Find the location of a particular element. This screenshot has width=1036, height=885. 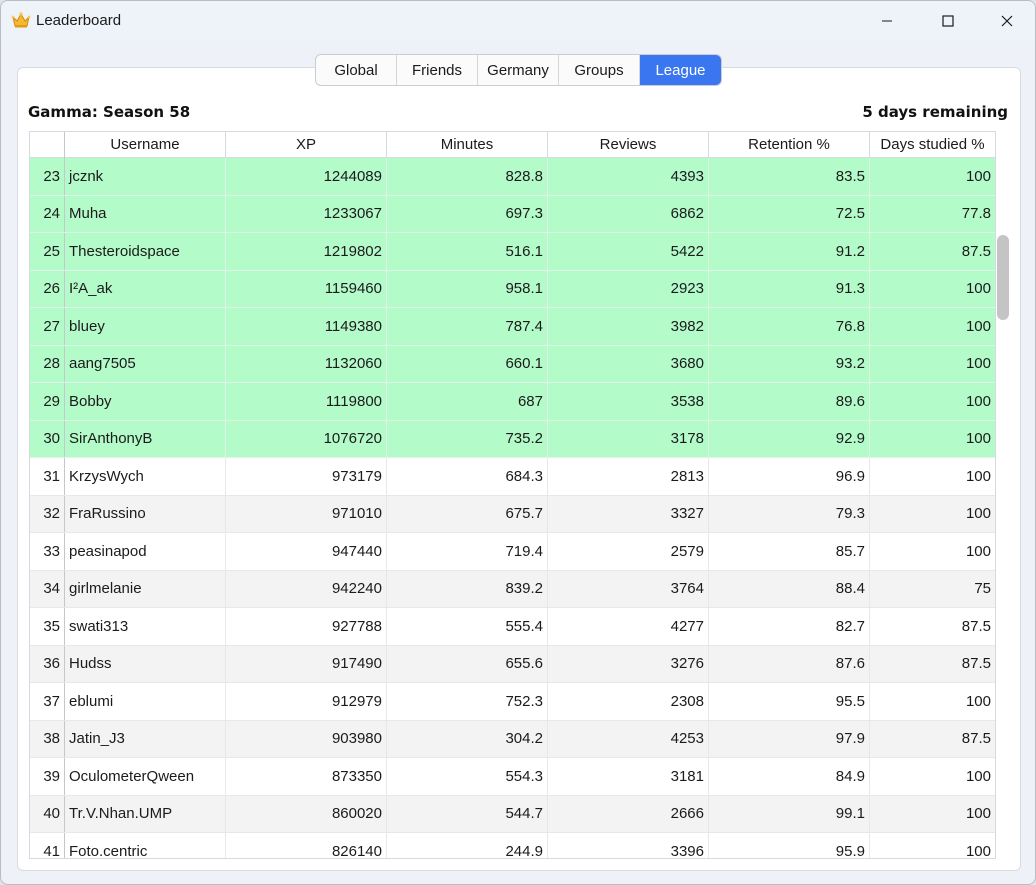

table-row: 24 Muha 1233067 697.3 6862 72.5 77.8 is located at coordinates (512, 214).